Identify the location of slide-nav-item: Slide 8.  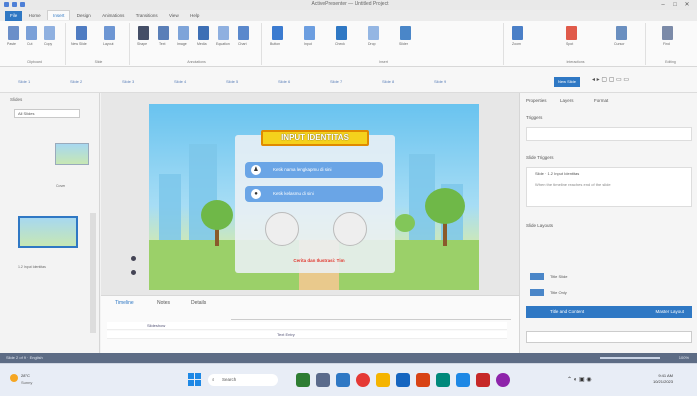
(388, 81).